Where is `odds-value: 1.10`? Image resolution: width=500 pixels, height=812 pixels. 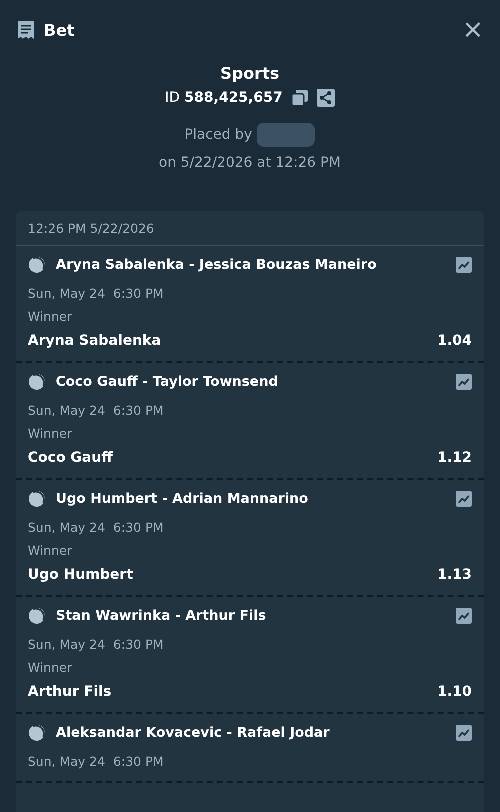 odds-value: 1.10 is located at coordinates (454, 692).